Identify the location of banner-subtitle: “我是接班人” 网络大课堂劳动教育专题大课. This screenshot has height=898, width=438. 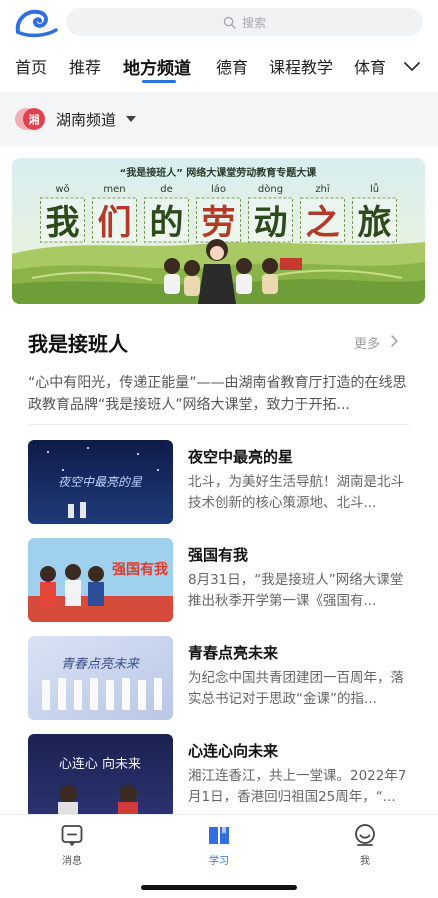
(219, 172).